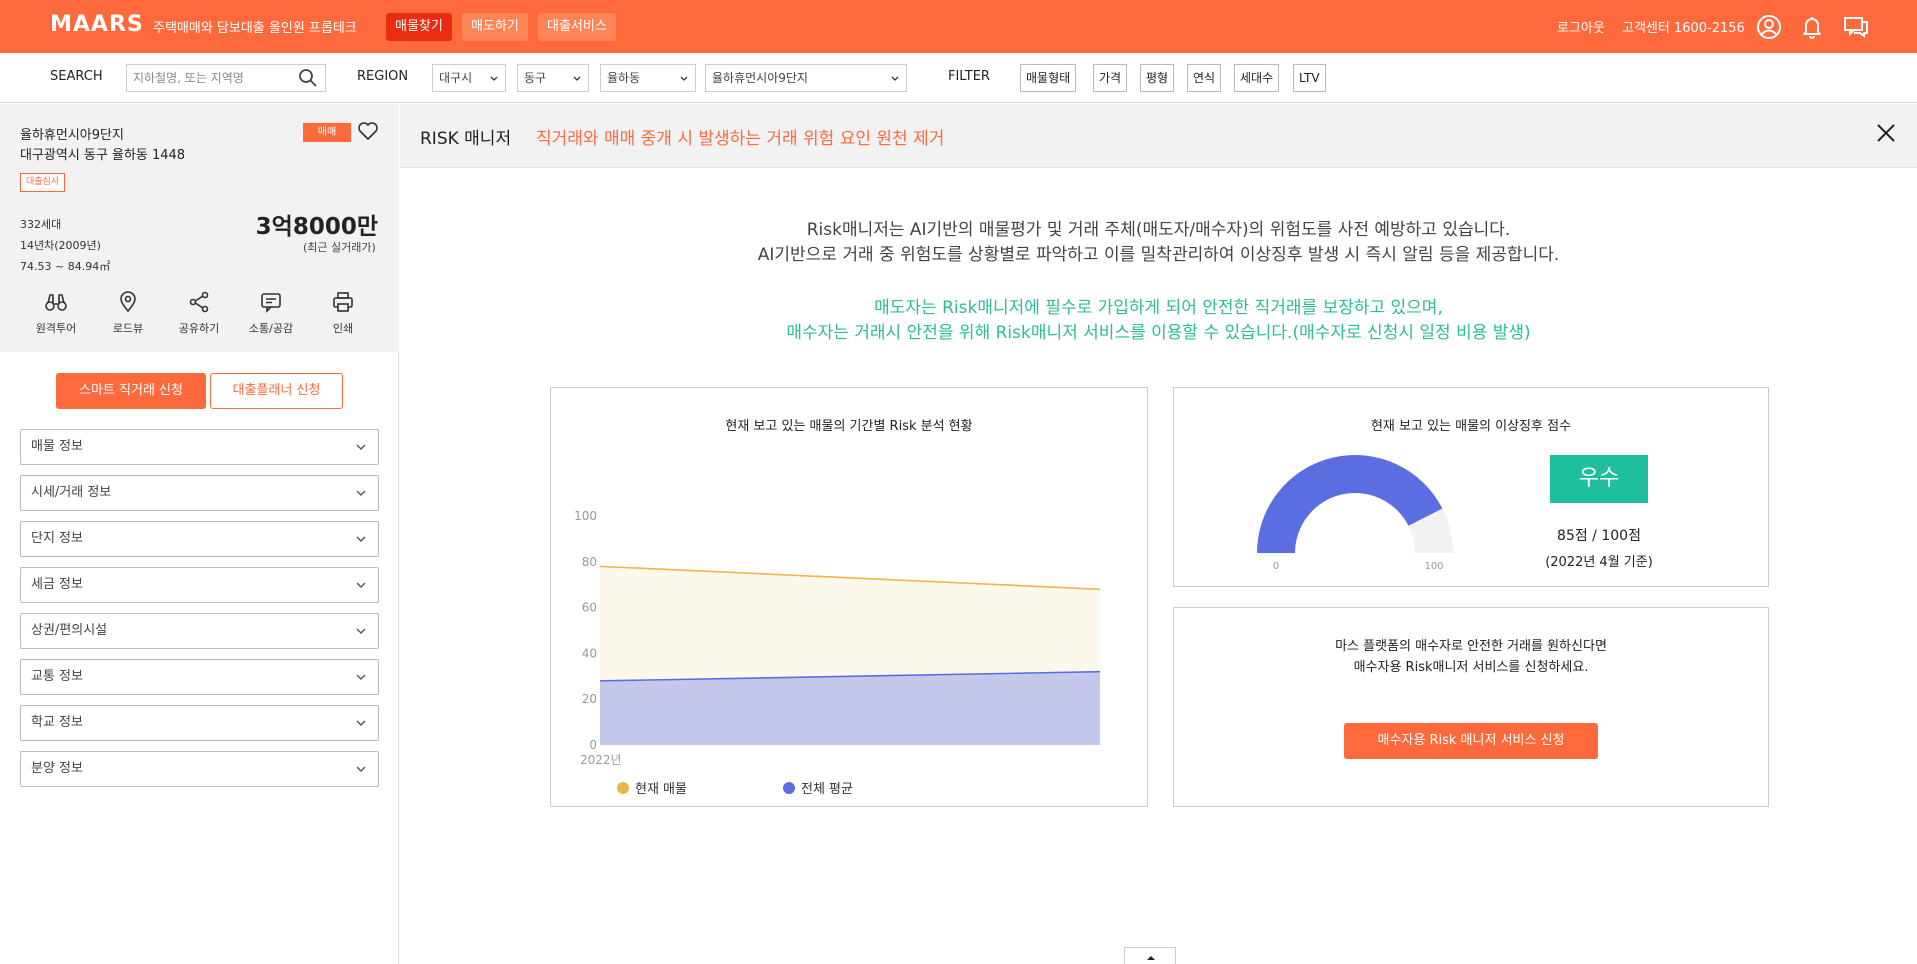 The width and height of the screenshot is (1917, 964). What do you see at coordinates (585, 516) in the screenshot?
I see `y-tick-label: 100` at bounding box center [585, 516].